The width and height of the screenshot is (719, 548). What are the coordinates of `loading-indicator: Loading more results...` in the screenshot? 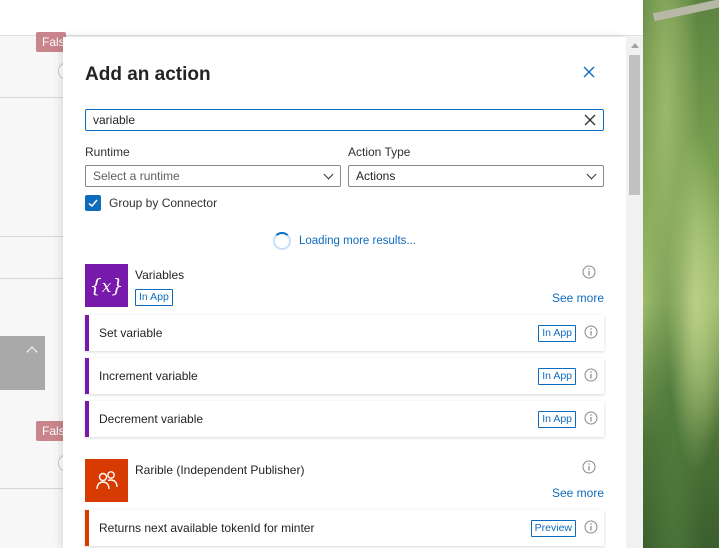 It's located at (344, 241).